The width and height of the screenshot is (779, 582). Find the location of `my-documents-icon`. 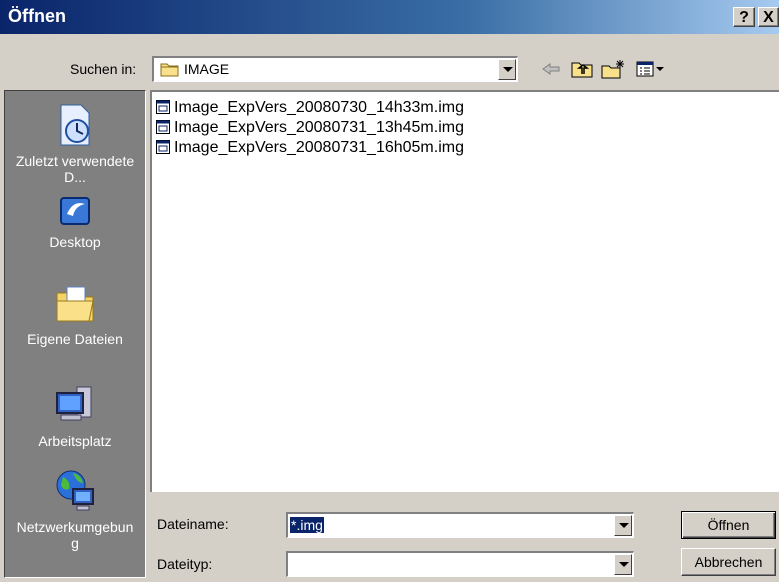

my-documents-icon is located at coordinates (75, 304).